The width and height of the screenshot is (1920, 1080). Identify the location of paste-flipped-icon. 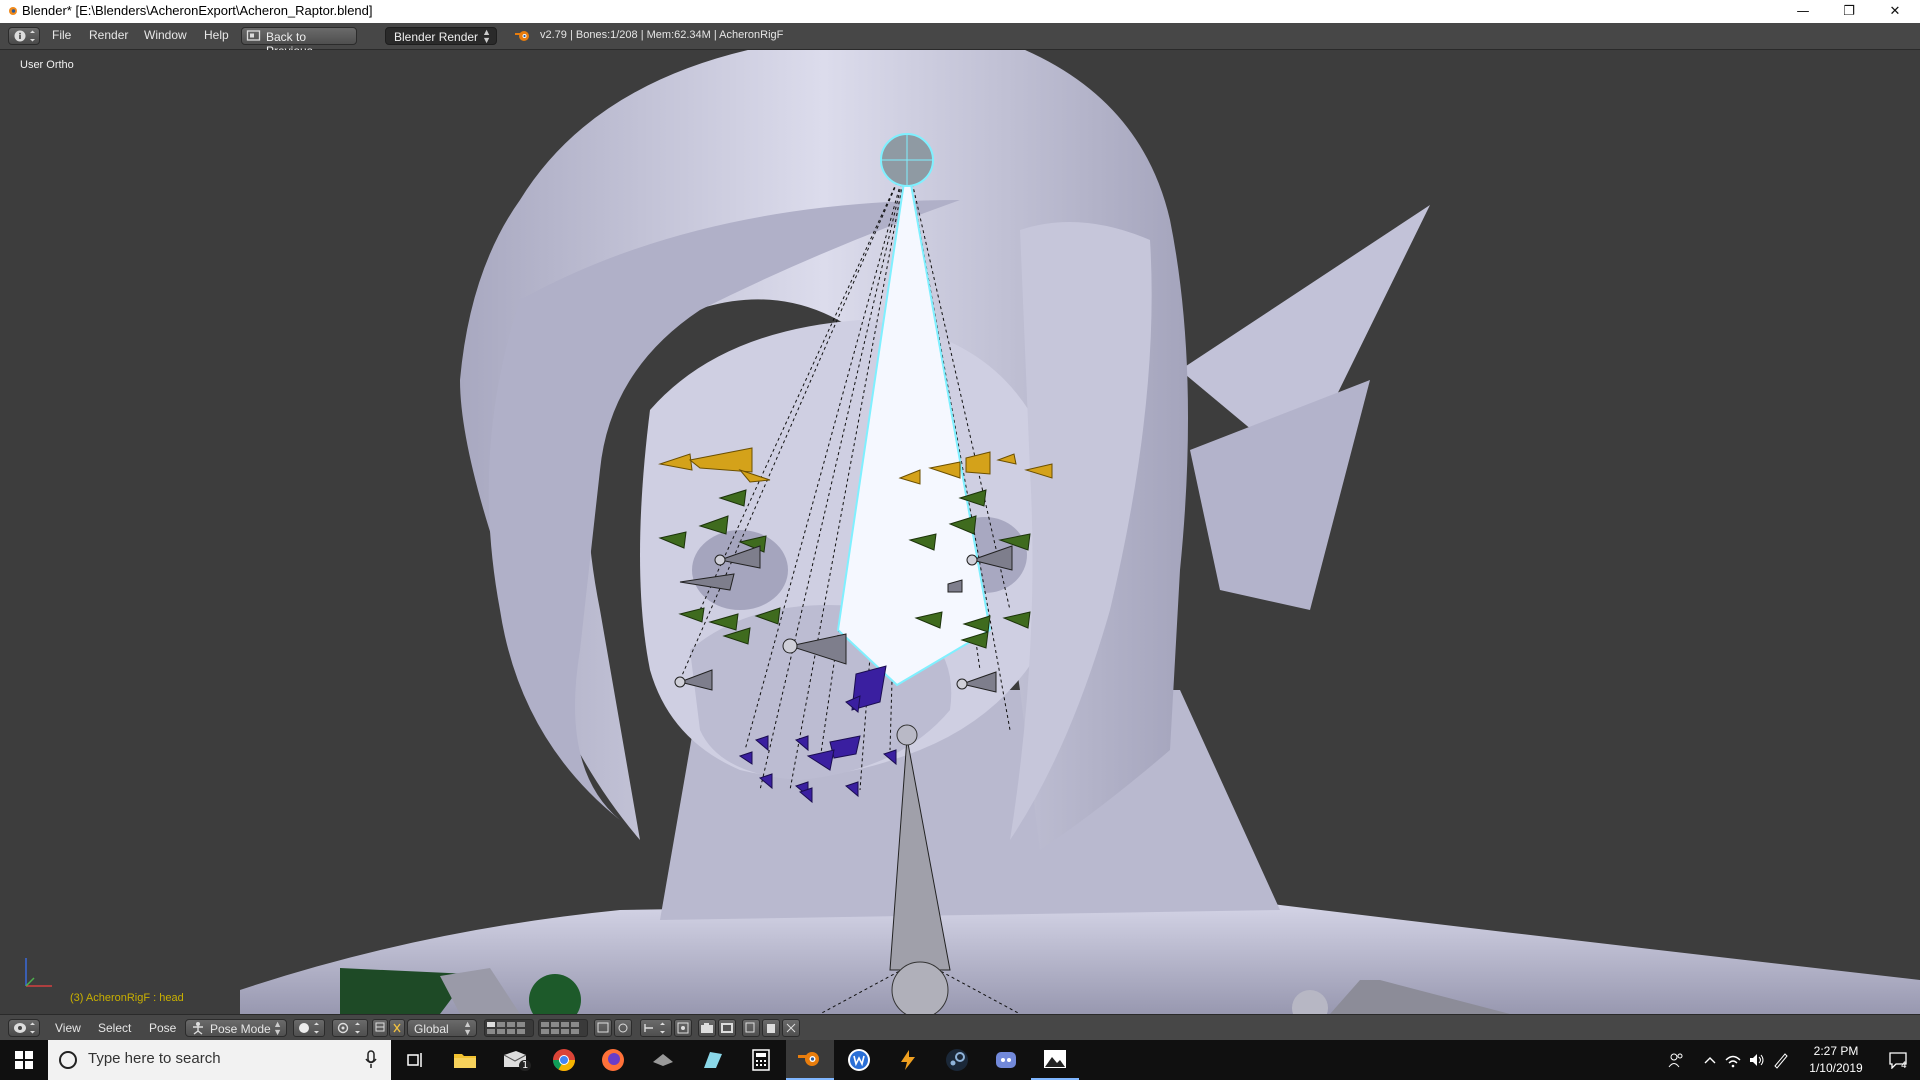
(791, 1028).